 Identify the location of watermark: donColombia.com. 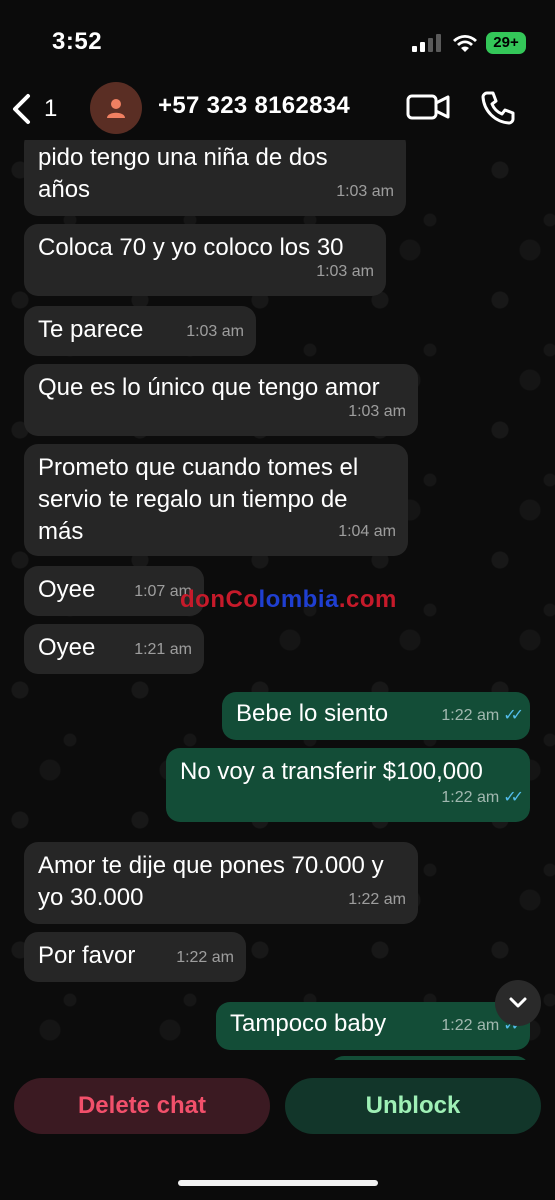
(288, 600).